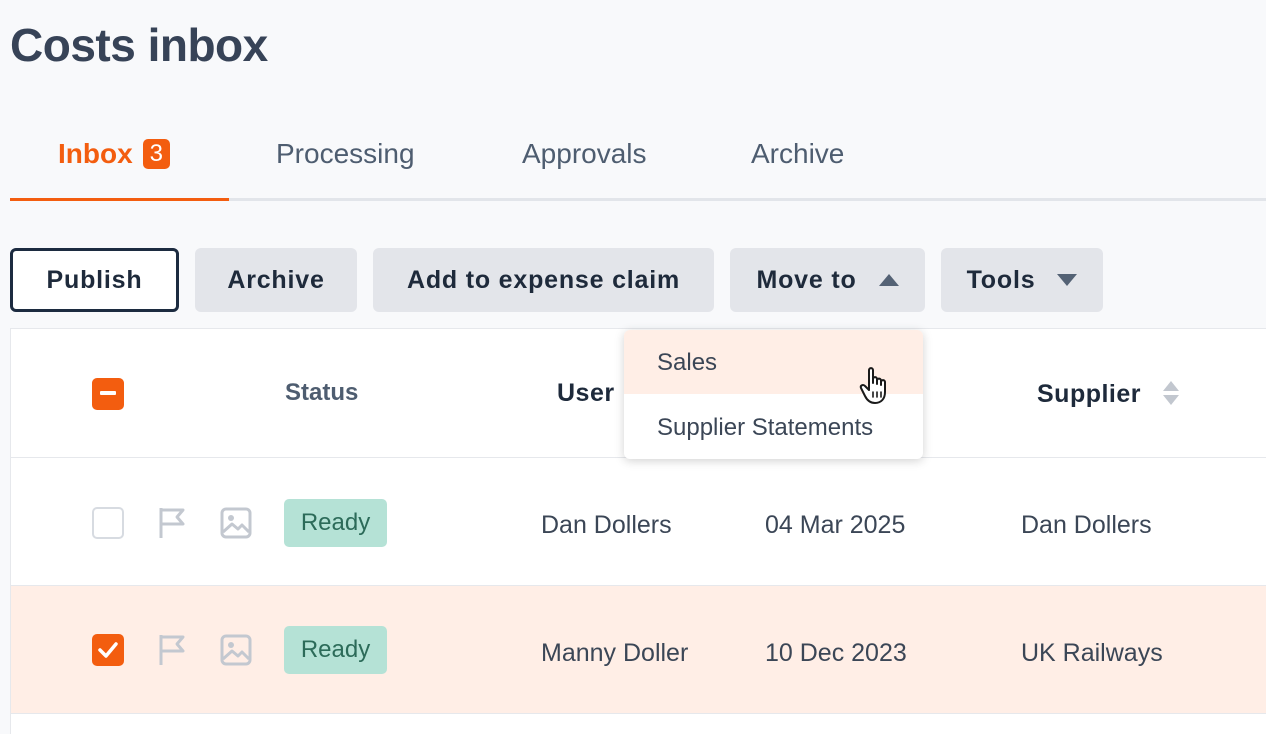 The width and height of the screenshot is (1266, 734). Describe the element at coordinates (765, 427) in the screenshot. I see `menu-item-label: Supplier Statements` at that location.